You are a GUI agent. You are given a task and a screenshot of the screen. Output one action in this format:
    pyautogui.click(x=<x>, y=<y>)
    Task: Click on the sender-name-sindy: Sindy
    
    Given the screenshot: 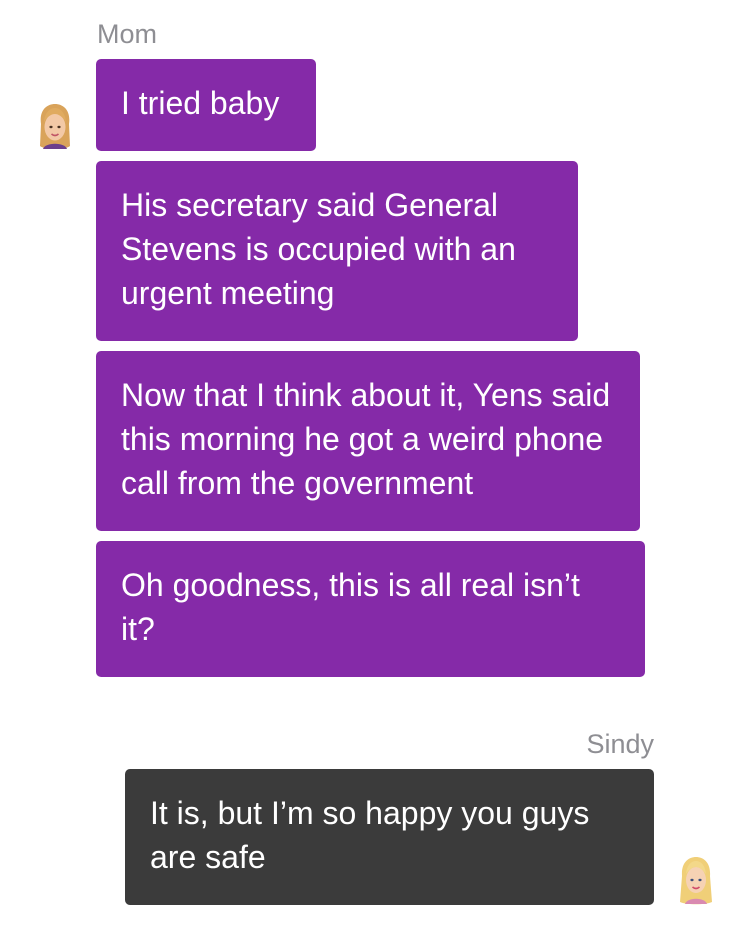 What is the action you would take?
    pyautogui.click(x=620, y=744)
    